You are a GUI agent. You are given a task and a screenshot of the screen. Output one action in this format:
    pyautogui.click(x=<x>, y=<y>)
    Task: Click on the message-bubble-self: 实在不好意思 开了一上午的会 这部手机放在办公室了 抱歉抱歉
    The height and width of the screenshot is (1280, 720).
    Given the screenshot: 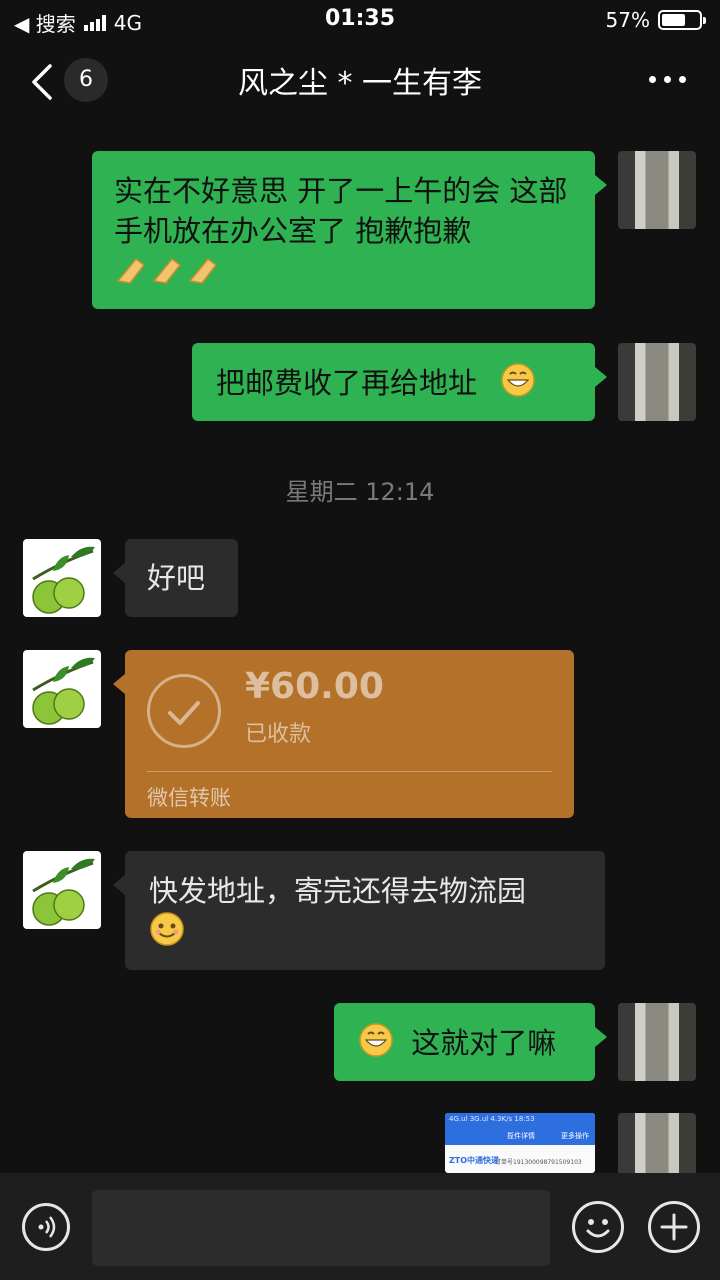 What is the action you would take?
    pyautogui.click(x=349, y=230)
    